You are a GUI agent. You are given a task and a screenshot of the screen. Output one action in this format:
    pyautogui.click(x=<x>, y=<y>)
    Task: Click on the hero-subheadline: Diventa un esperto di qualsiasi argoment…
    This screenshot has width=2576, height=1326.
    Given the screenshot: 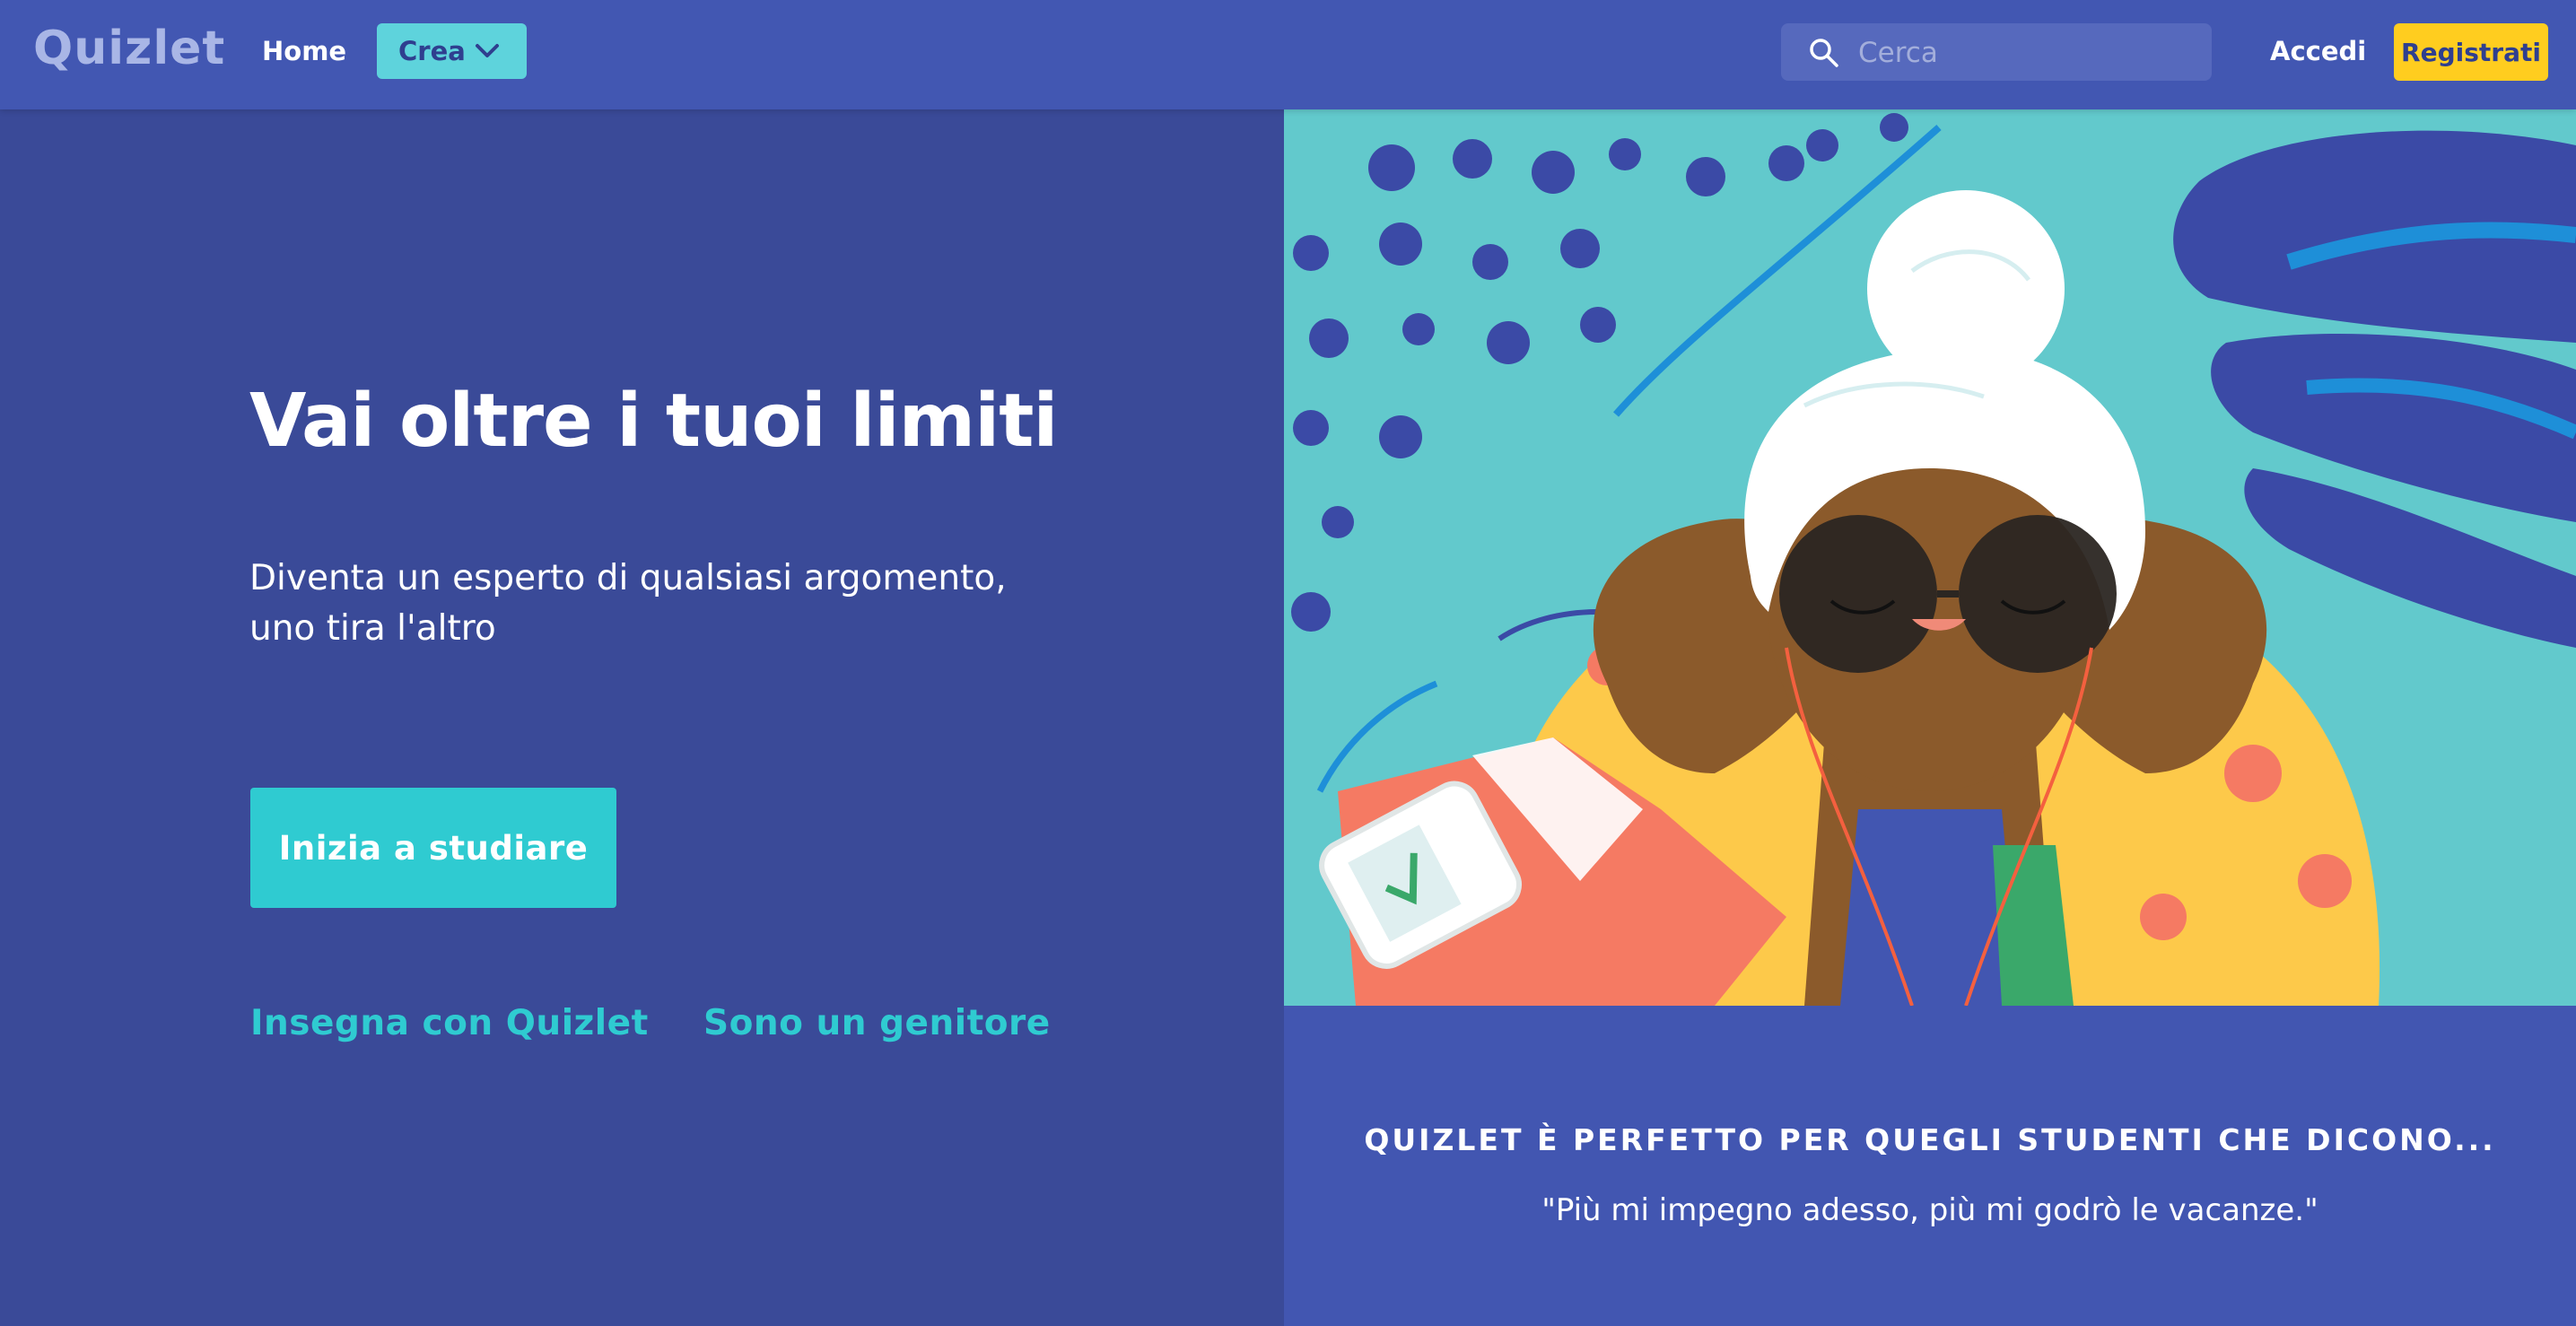 What is the action you would take?
    pyautogui.click(x=630, y=604)
    